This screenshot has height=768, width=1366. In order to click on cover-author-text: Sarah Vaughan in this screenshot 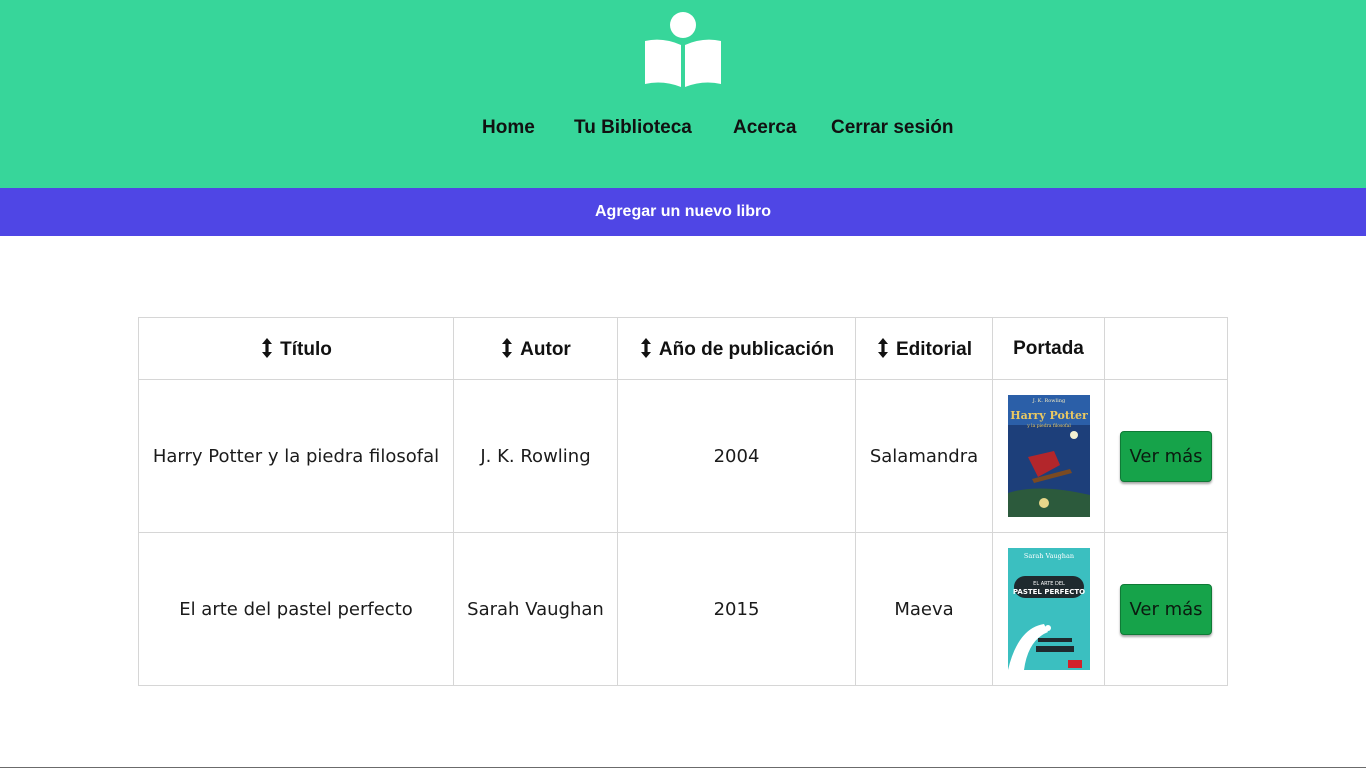, I will do `click(1048, 556)`.